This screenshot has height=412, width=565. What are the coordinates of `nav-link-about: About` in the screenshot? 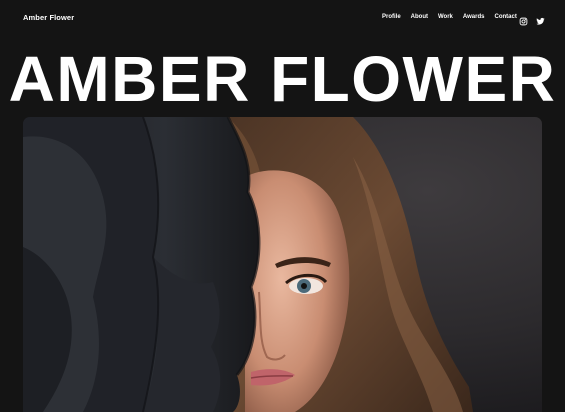 It's located at (419, 17).